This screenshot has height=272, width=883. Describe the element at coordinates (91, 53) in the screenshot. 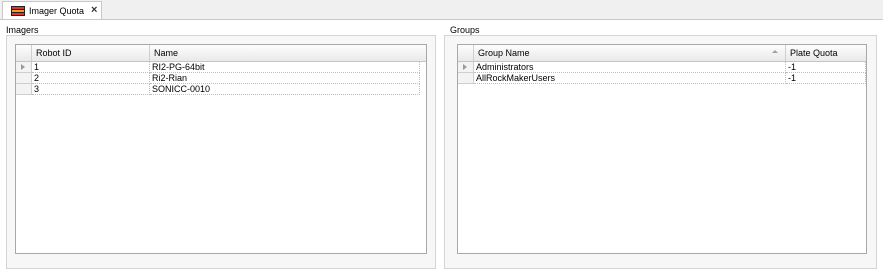

I see `column-header-robot-id: Robot ID` at that location.